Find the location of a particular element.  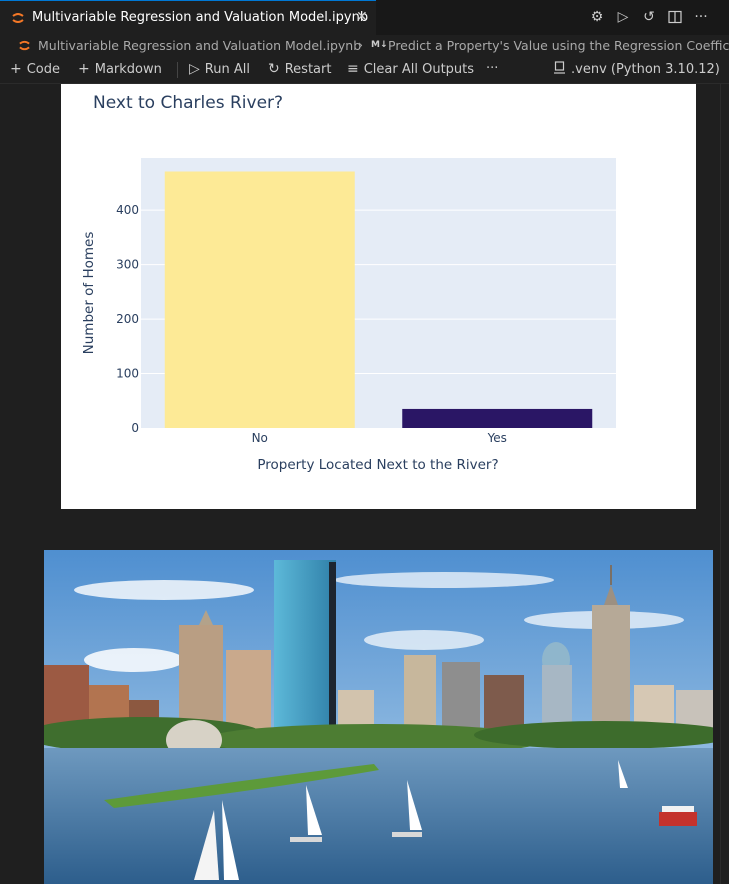

y-tick-label: 300 is located at coordinates (127, 265).